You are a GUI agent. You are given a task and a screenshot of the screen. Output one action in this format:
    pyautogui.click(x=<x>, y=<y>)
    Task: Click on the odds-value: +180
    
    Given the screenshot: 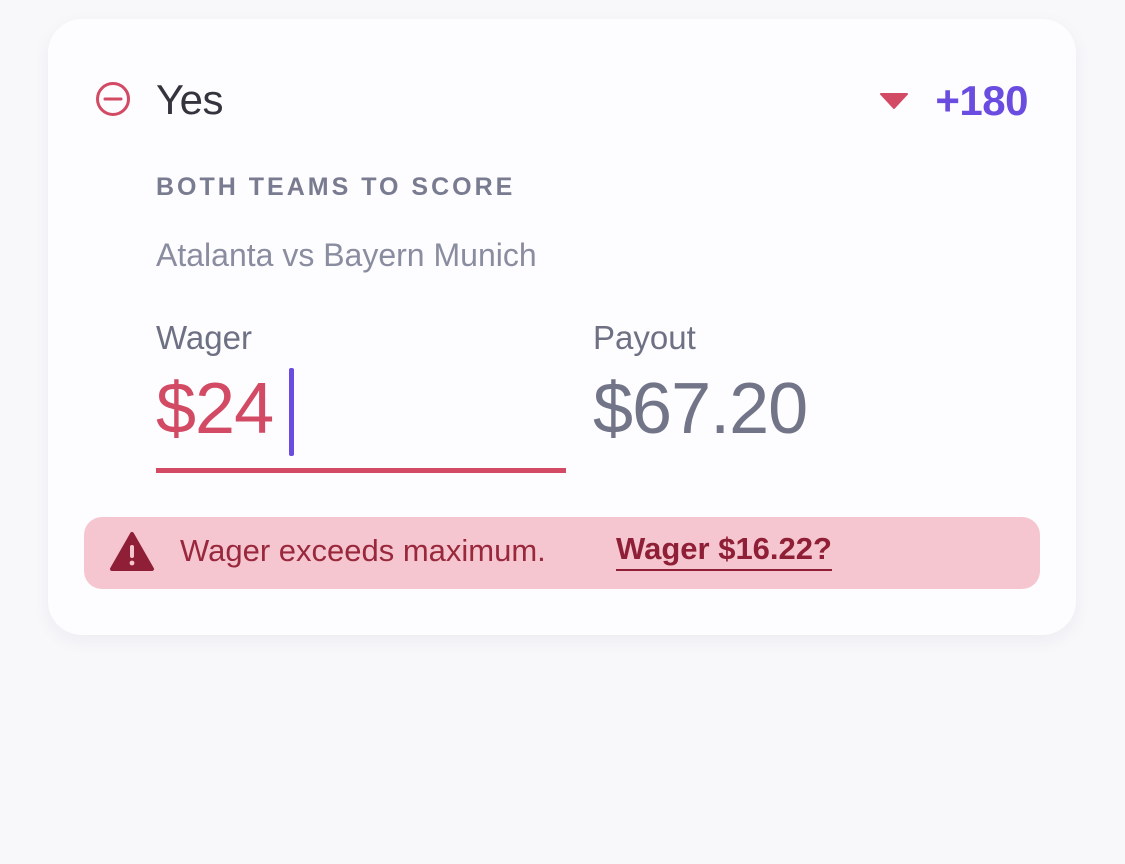 What is the action you would take?
    pyautogui.click(x=981, y=100)
    